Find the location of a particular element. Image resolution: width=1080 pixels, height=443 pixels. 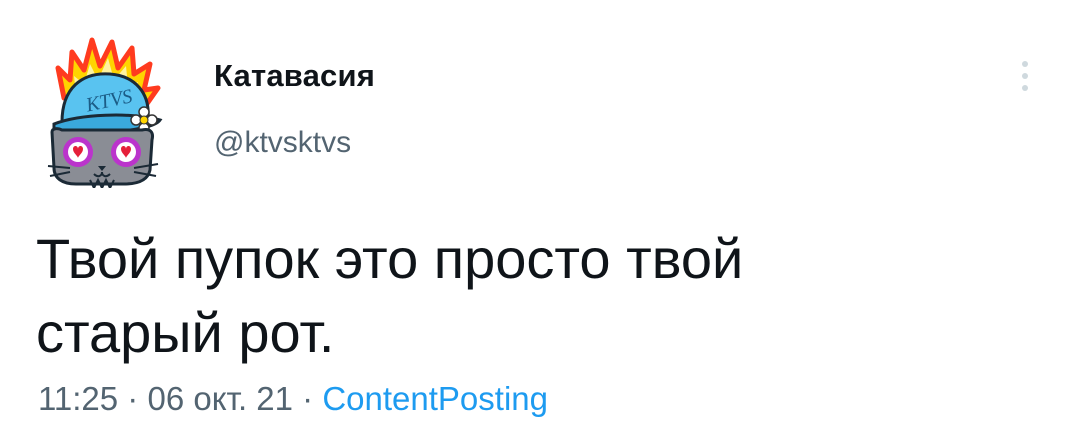

cat-with-flaming-cap-avatar: KTVS is located at coordinates (105, 114).